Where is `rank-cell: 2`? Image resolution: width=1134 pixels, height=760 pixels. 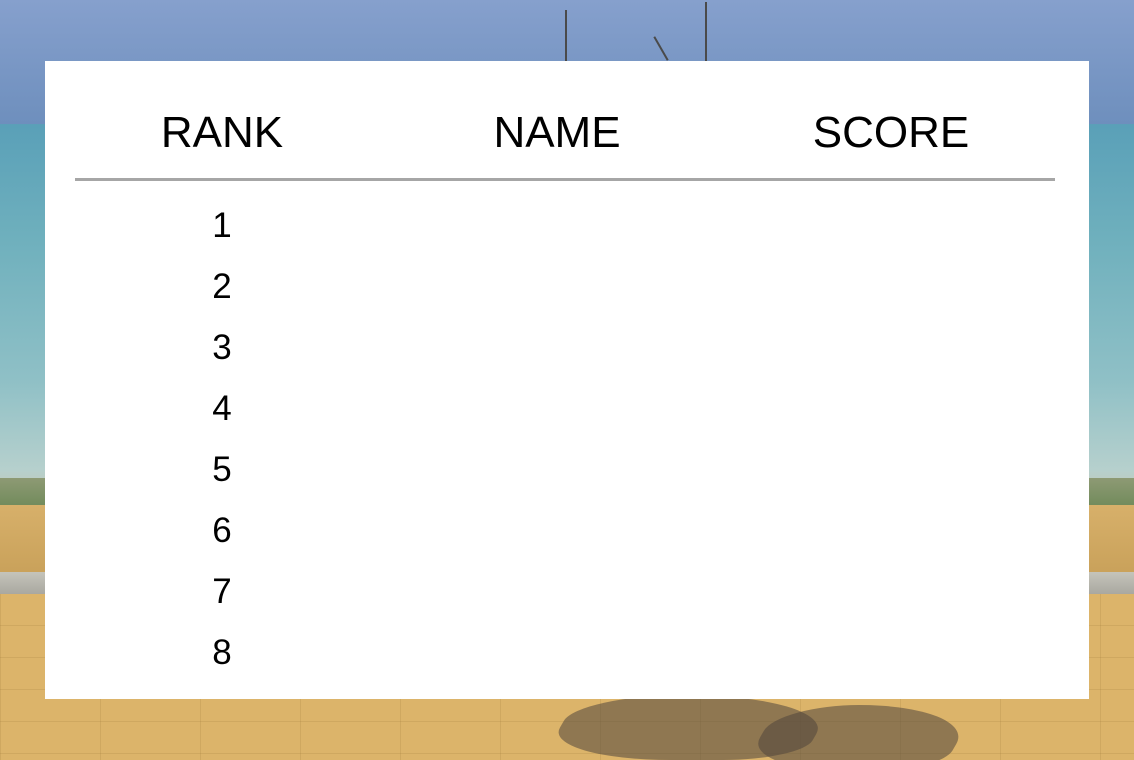 rank-cell: 2 is located at coordinates (222, 286).